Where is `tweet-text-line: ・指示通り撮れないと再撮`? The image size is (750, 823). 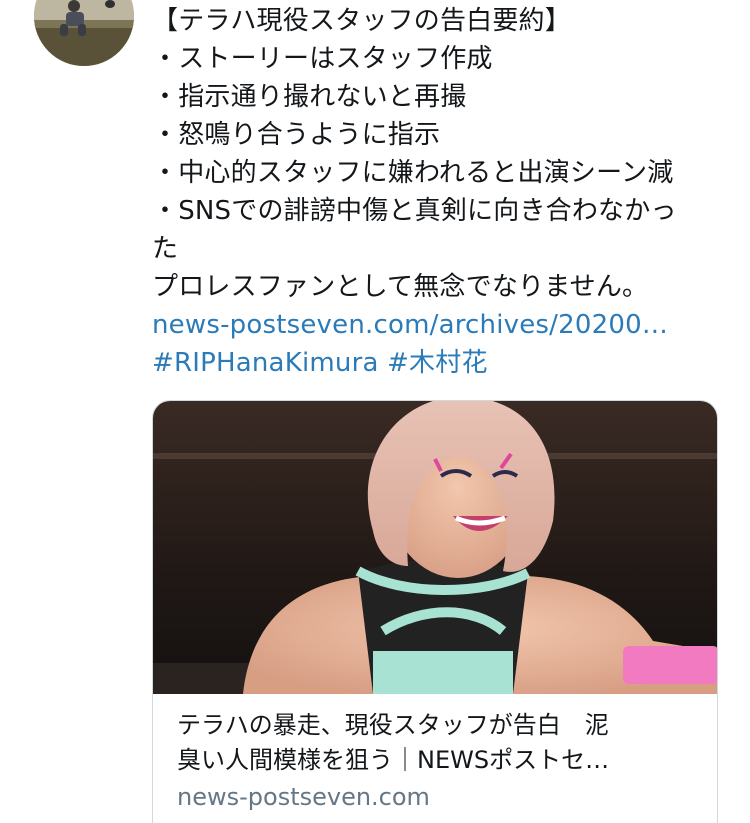 tweet-text-line: ・指示通り撮れないと再撮 is located at coordinates (309, 97).